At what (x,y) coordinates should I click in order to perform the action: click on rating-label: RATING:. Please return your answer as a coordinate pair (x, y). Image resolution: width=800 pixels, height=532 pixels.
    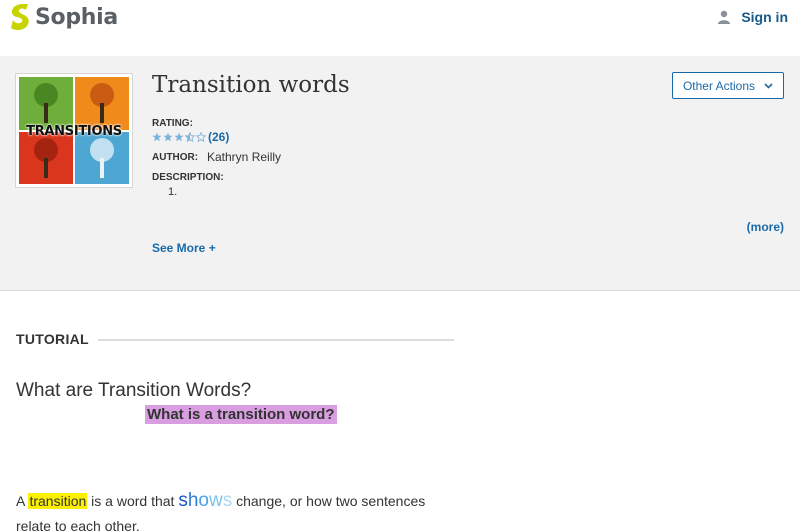
    Looking at the image, I should click on (172, 123).